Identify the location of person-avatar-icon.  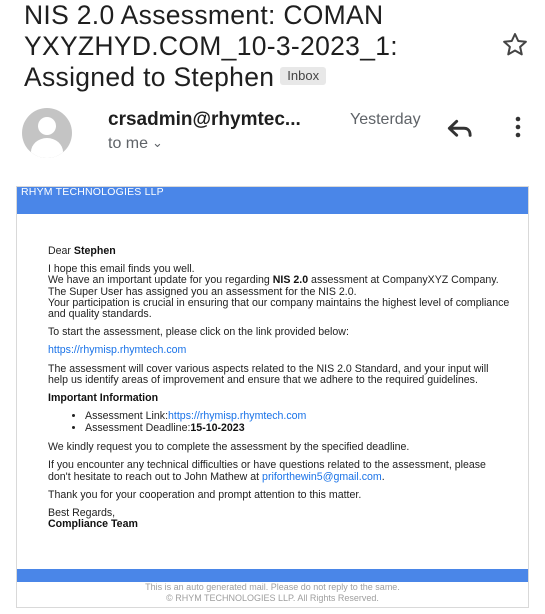
(47, 126).